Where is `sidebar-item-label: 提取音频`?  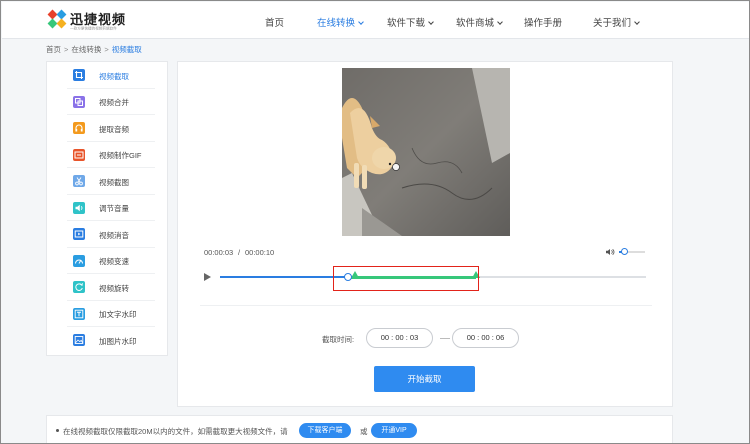 sidebar-item-label: 提取音频 is located at coordinates (114, 129).